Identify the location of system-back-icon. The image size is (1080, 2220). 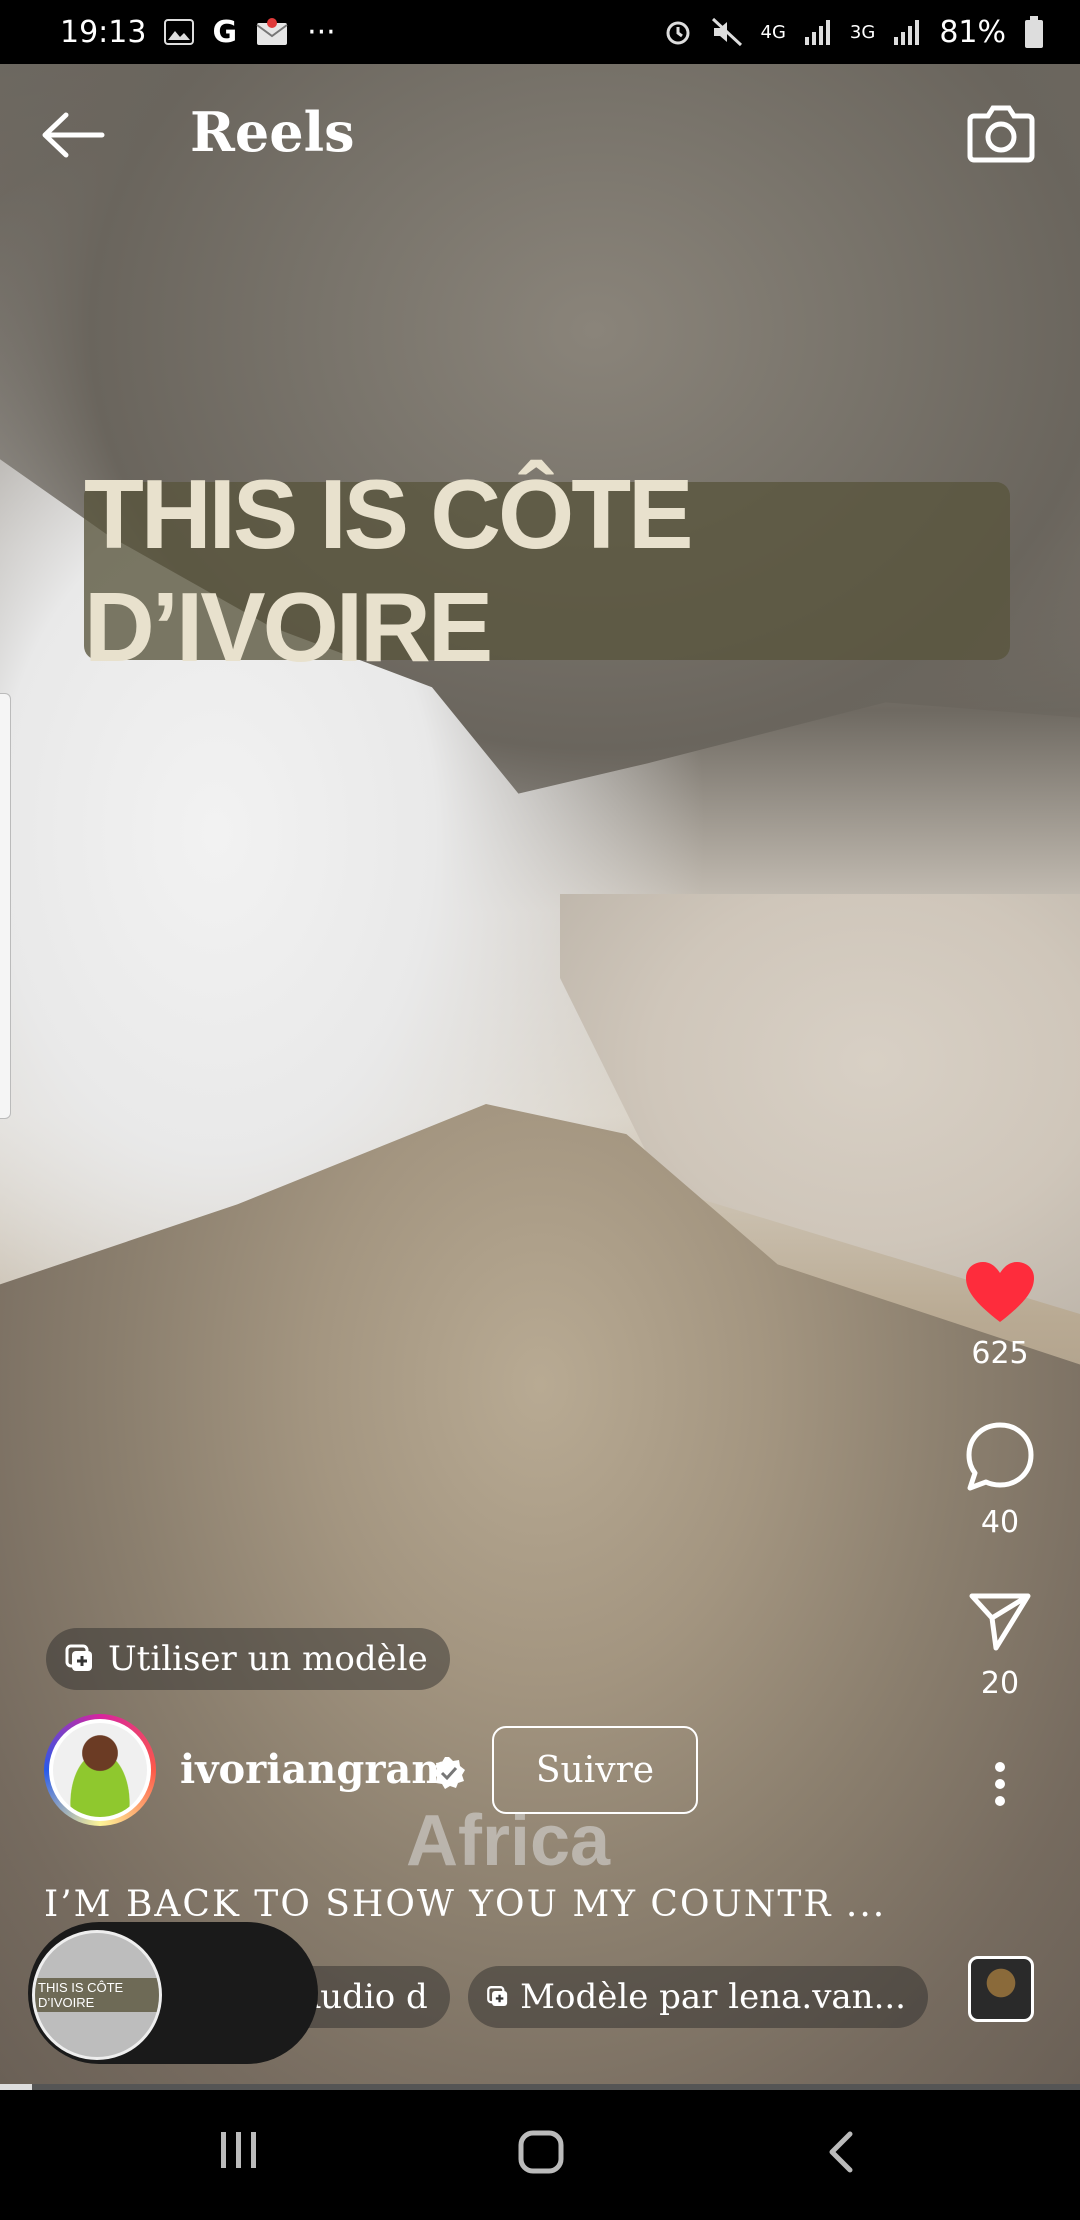
(841, 2152).